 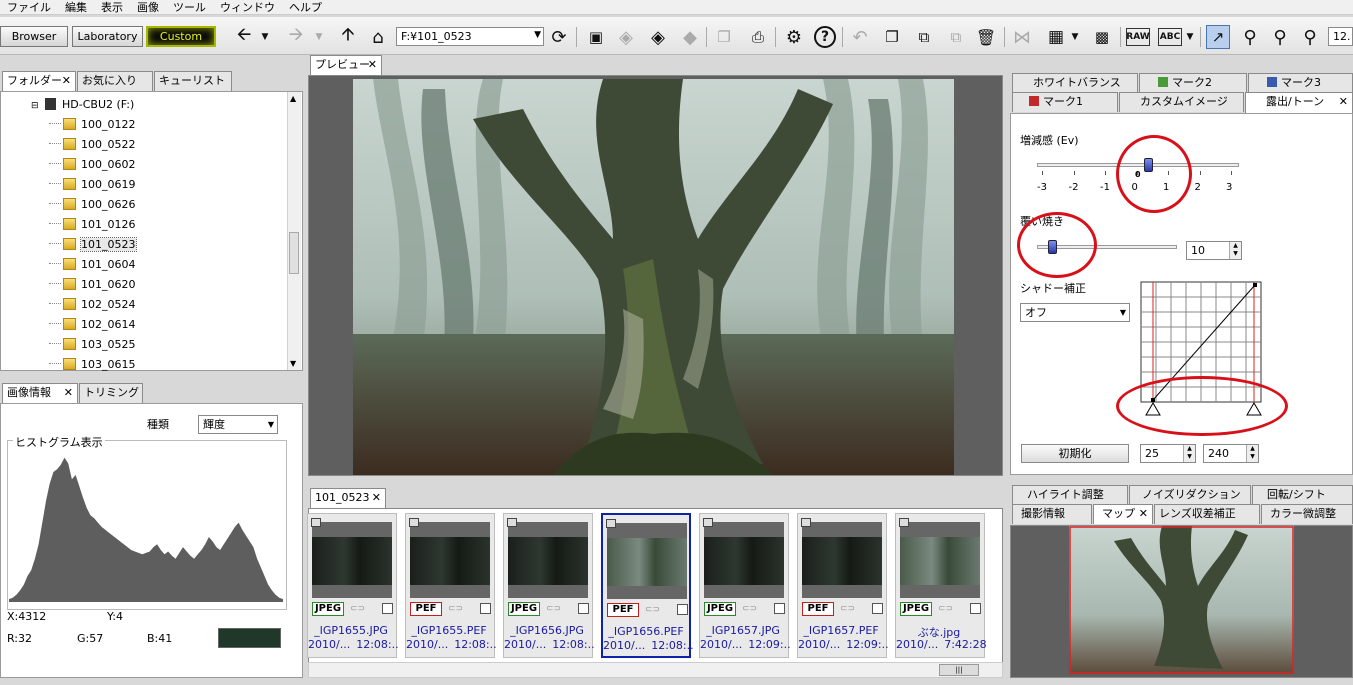 I want to click on menu-item-6: ヘルプ, so click(x=305, y=7).